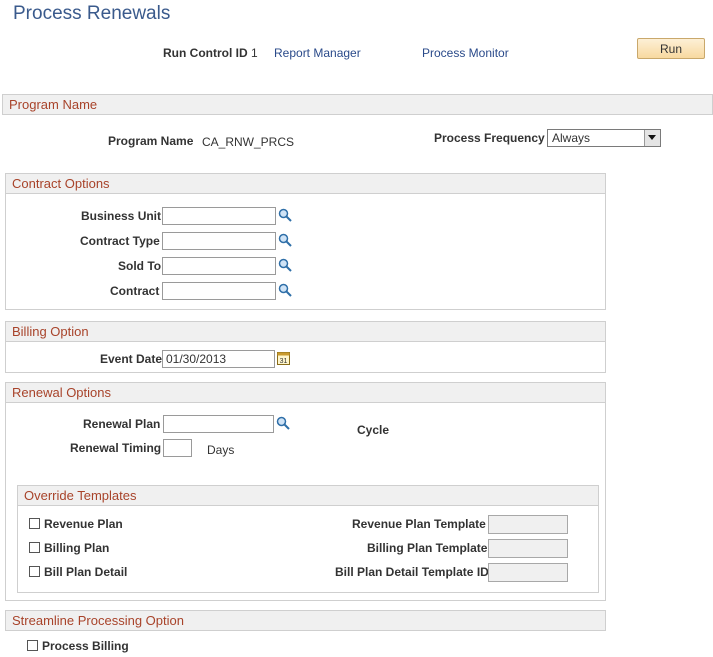 The width and height of the screenshot is (713, 657). I want to click on renewal-timing-input, so click(177, 448).